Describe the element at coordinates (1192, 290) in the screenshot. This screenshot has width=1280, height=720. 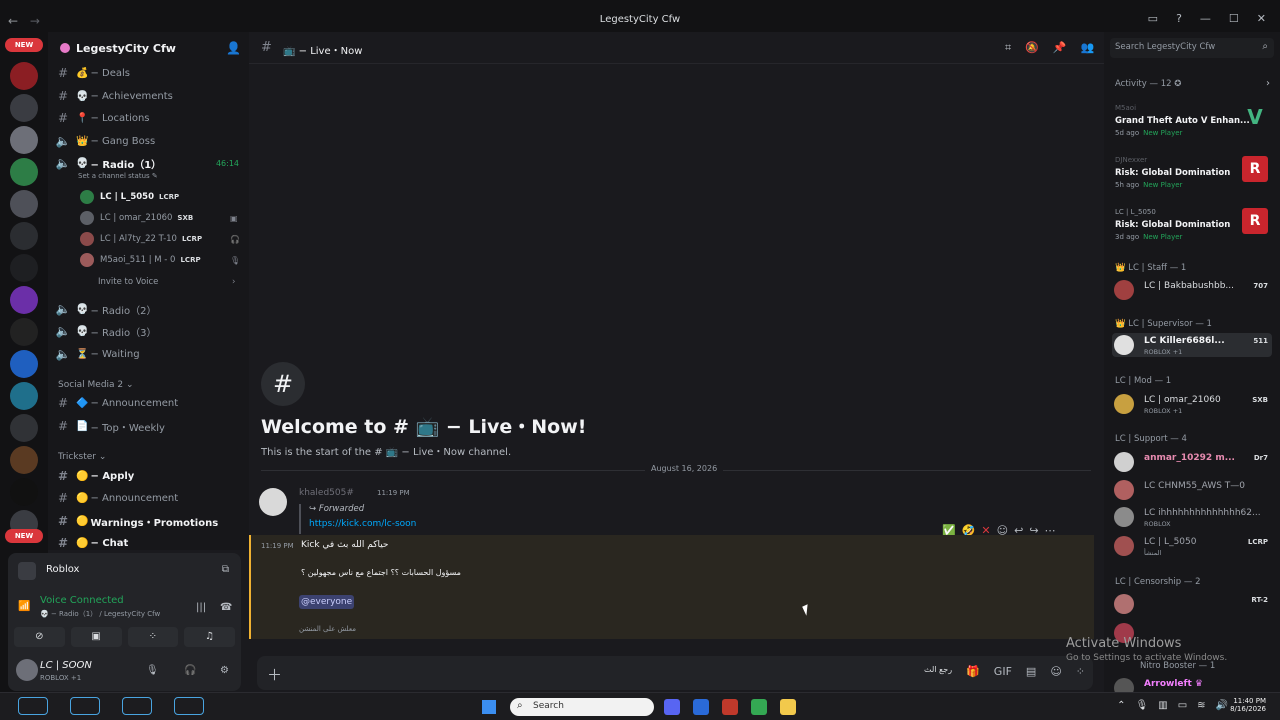
I see `member-item: LC | Bakbabushbb... 707` at that location.